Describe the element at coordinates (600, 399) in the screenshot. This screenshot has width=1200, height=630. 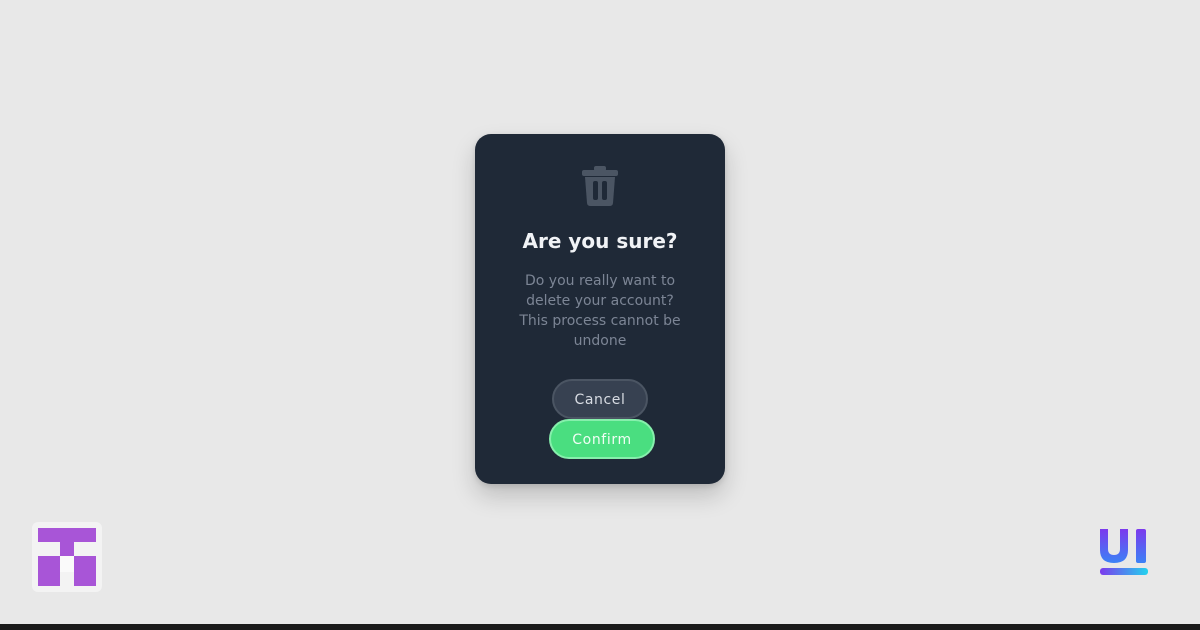
I see `cancel-button: Cancel` at that location.